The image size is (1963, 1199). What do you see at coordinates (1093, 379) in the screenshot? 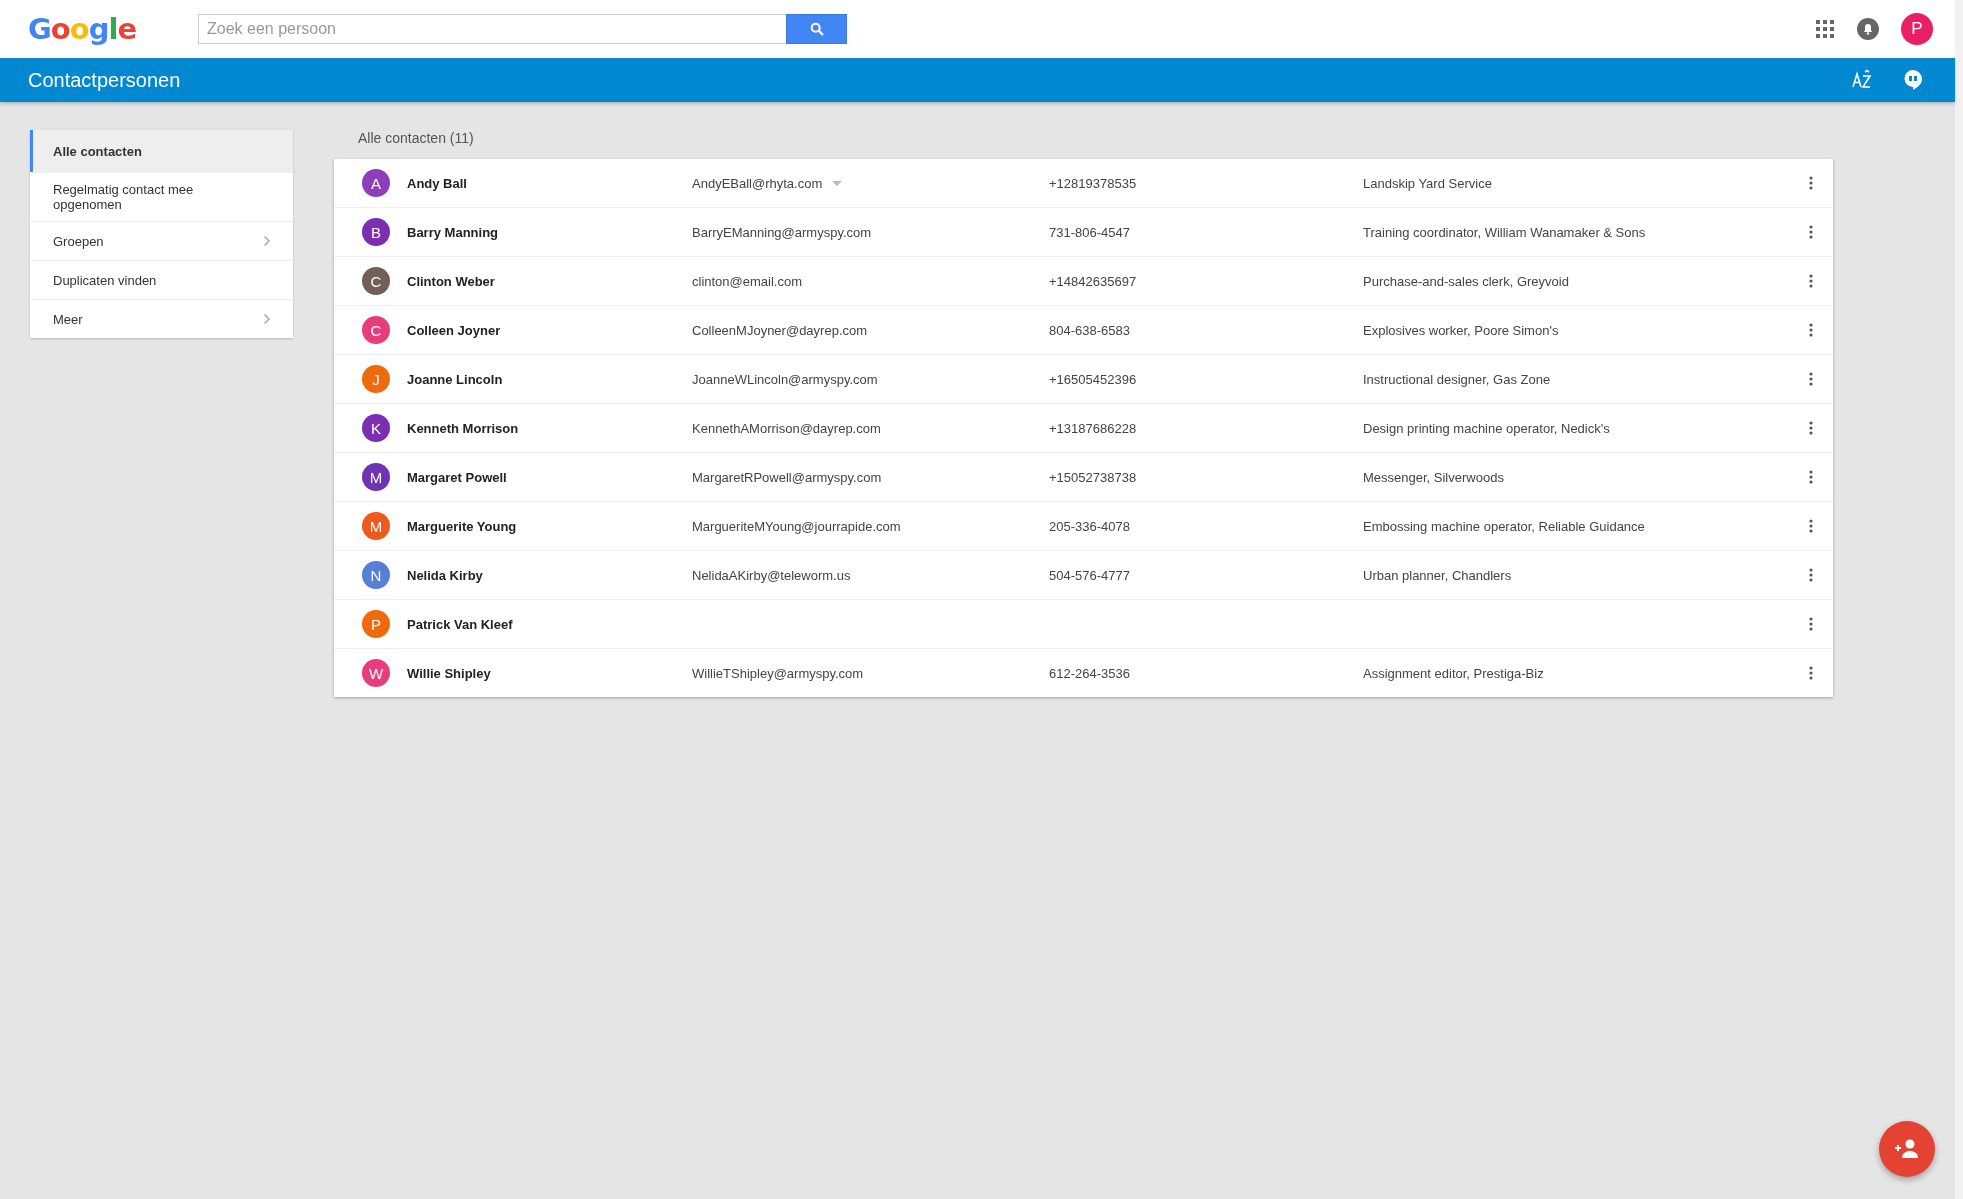
I see `contact-phone: +16505452396` at bounding box center [1093, 379].